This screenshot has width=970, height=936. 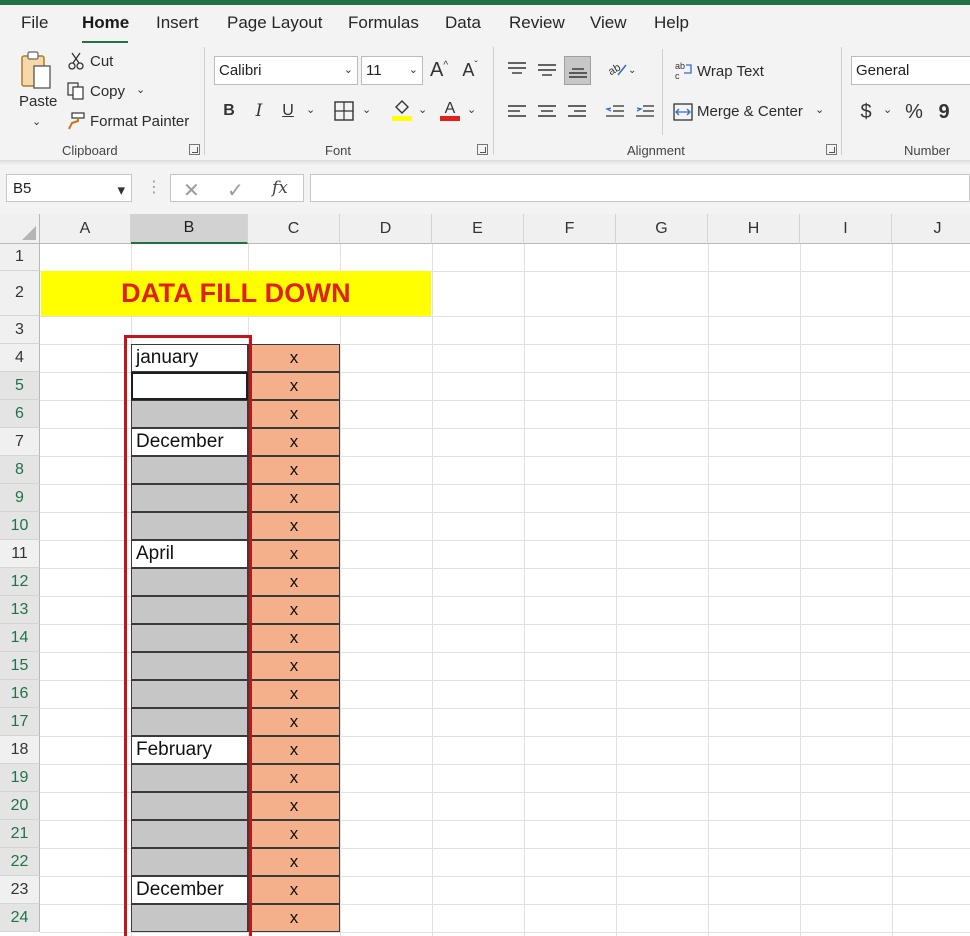 What do you see at coordinates (107, 91) in the screenshot?
I see `copy-button: Copy` at bounding box center [107, 91].